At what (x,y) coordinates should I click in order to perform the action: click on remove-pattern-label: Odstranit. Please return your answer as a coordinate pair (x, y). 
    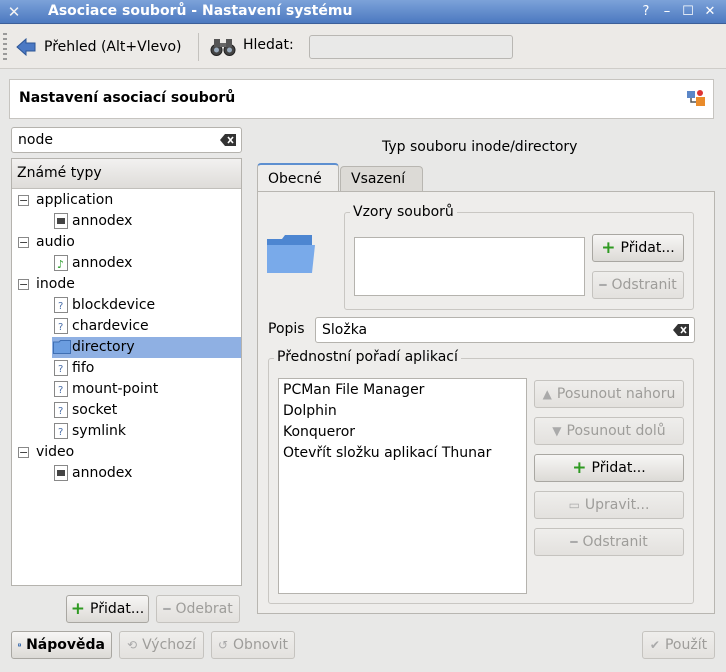
    Looking at the image, I should click on (644, 285).